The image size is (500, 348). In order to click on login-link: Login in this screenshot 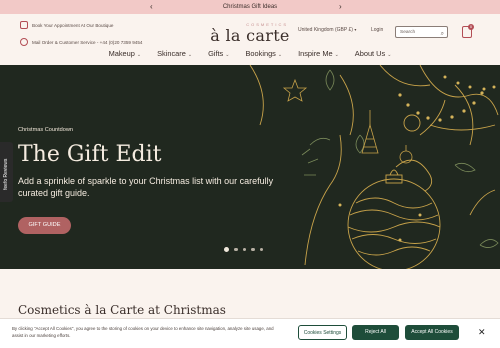, I will do `click(377, 30)`.